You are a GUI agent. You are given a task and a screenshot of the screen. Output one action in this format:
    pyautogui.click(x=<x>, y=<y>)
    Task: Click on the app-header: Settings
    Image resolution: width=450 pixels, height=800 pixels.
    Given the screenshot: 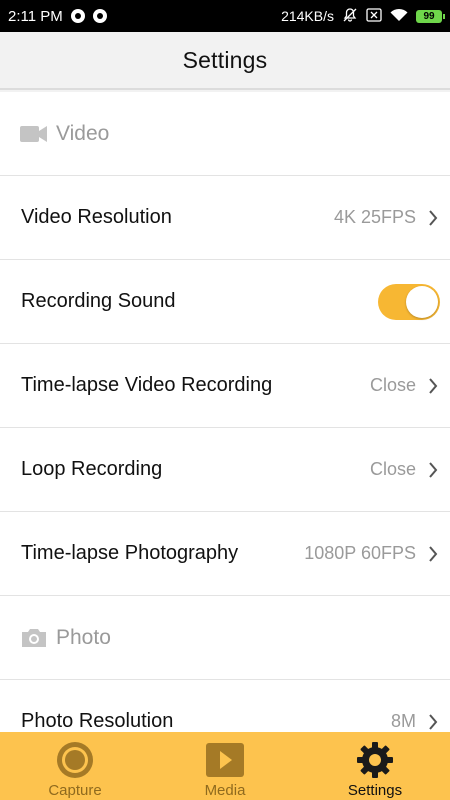 What is the action you would take?
    pyautogui.click(x=225, y=61)
    